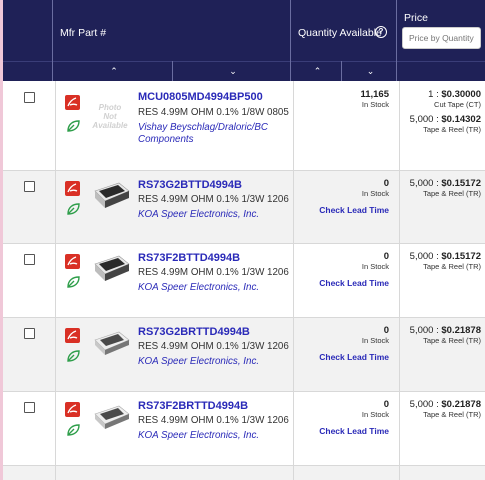  I want to click on sort-asc-quantity-button: ⌃, so click(317, 71).